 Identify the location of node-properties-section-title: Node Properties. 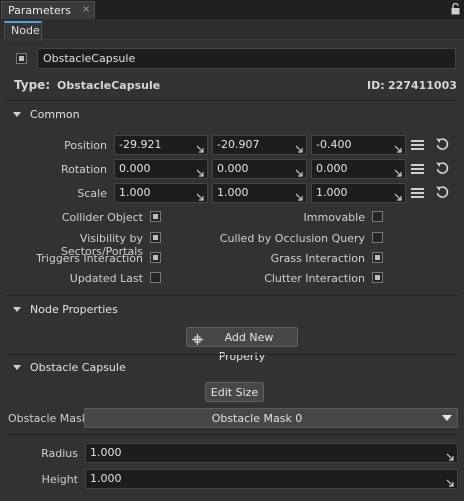
(74, 309).